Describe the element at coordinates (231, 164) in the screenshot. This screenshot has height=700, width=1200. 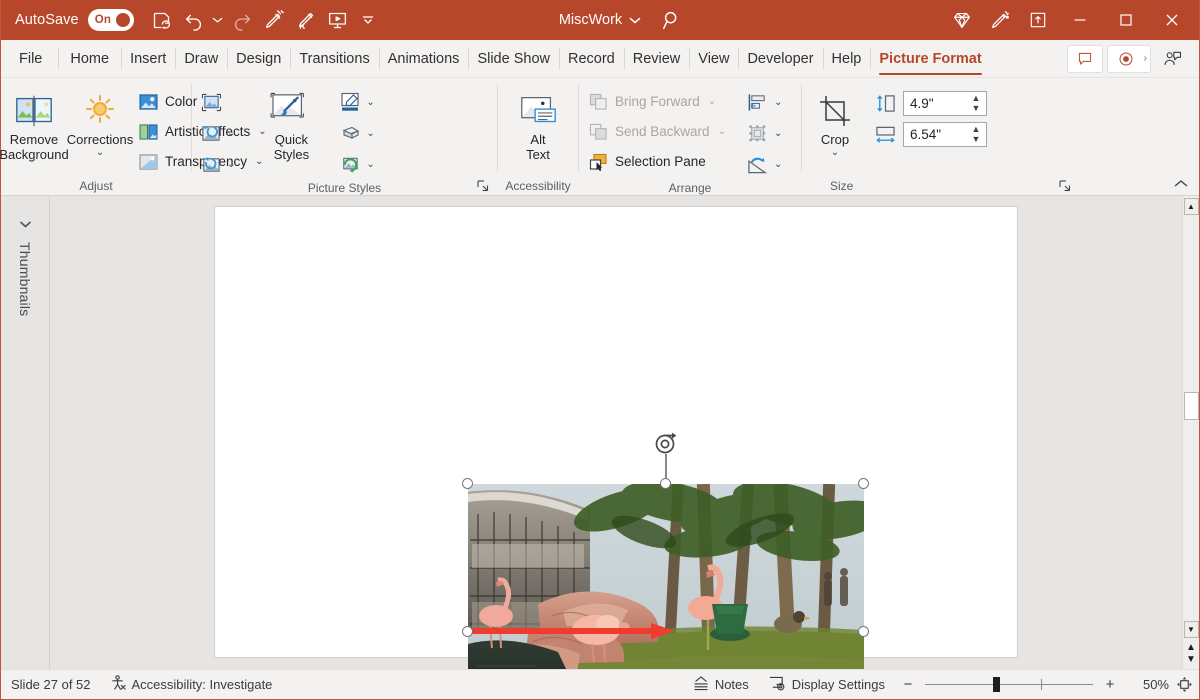
I see `reset-picture-caret-icon: ⌄` at that location.